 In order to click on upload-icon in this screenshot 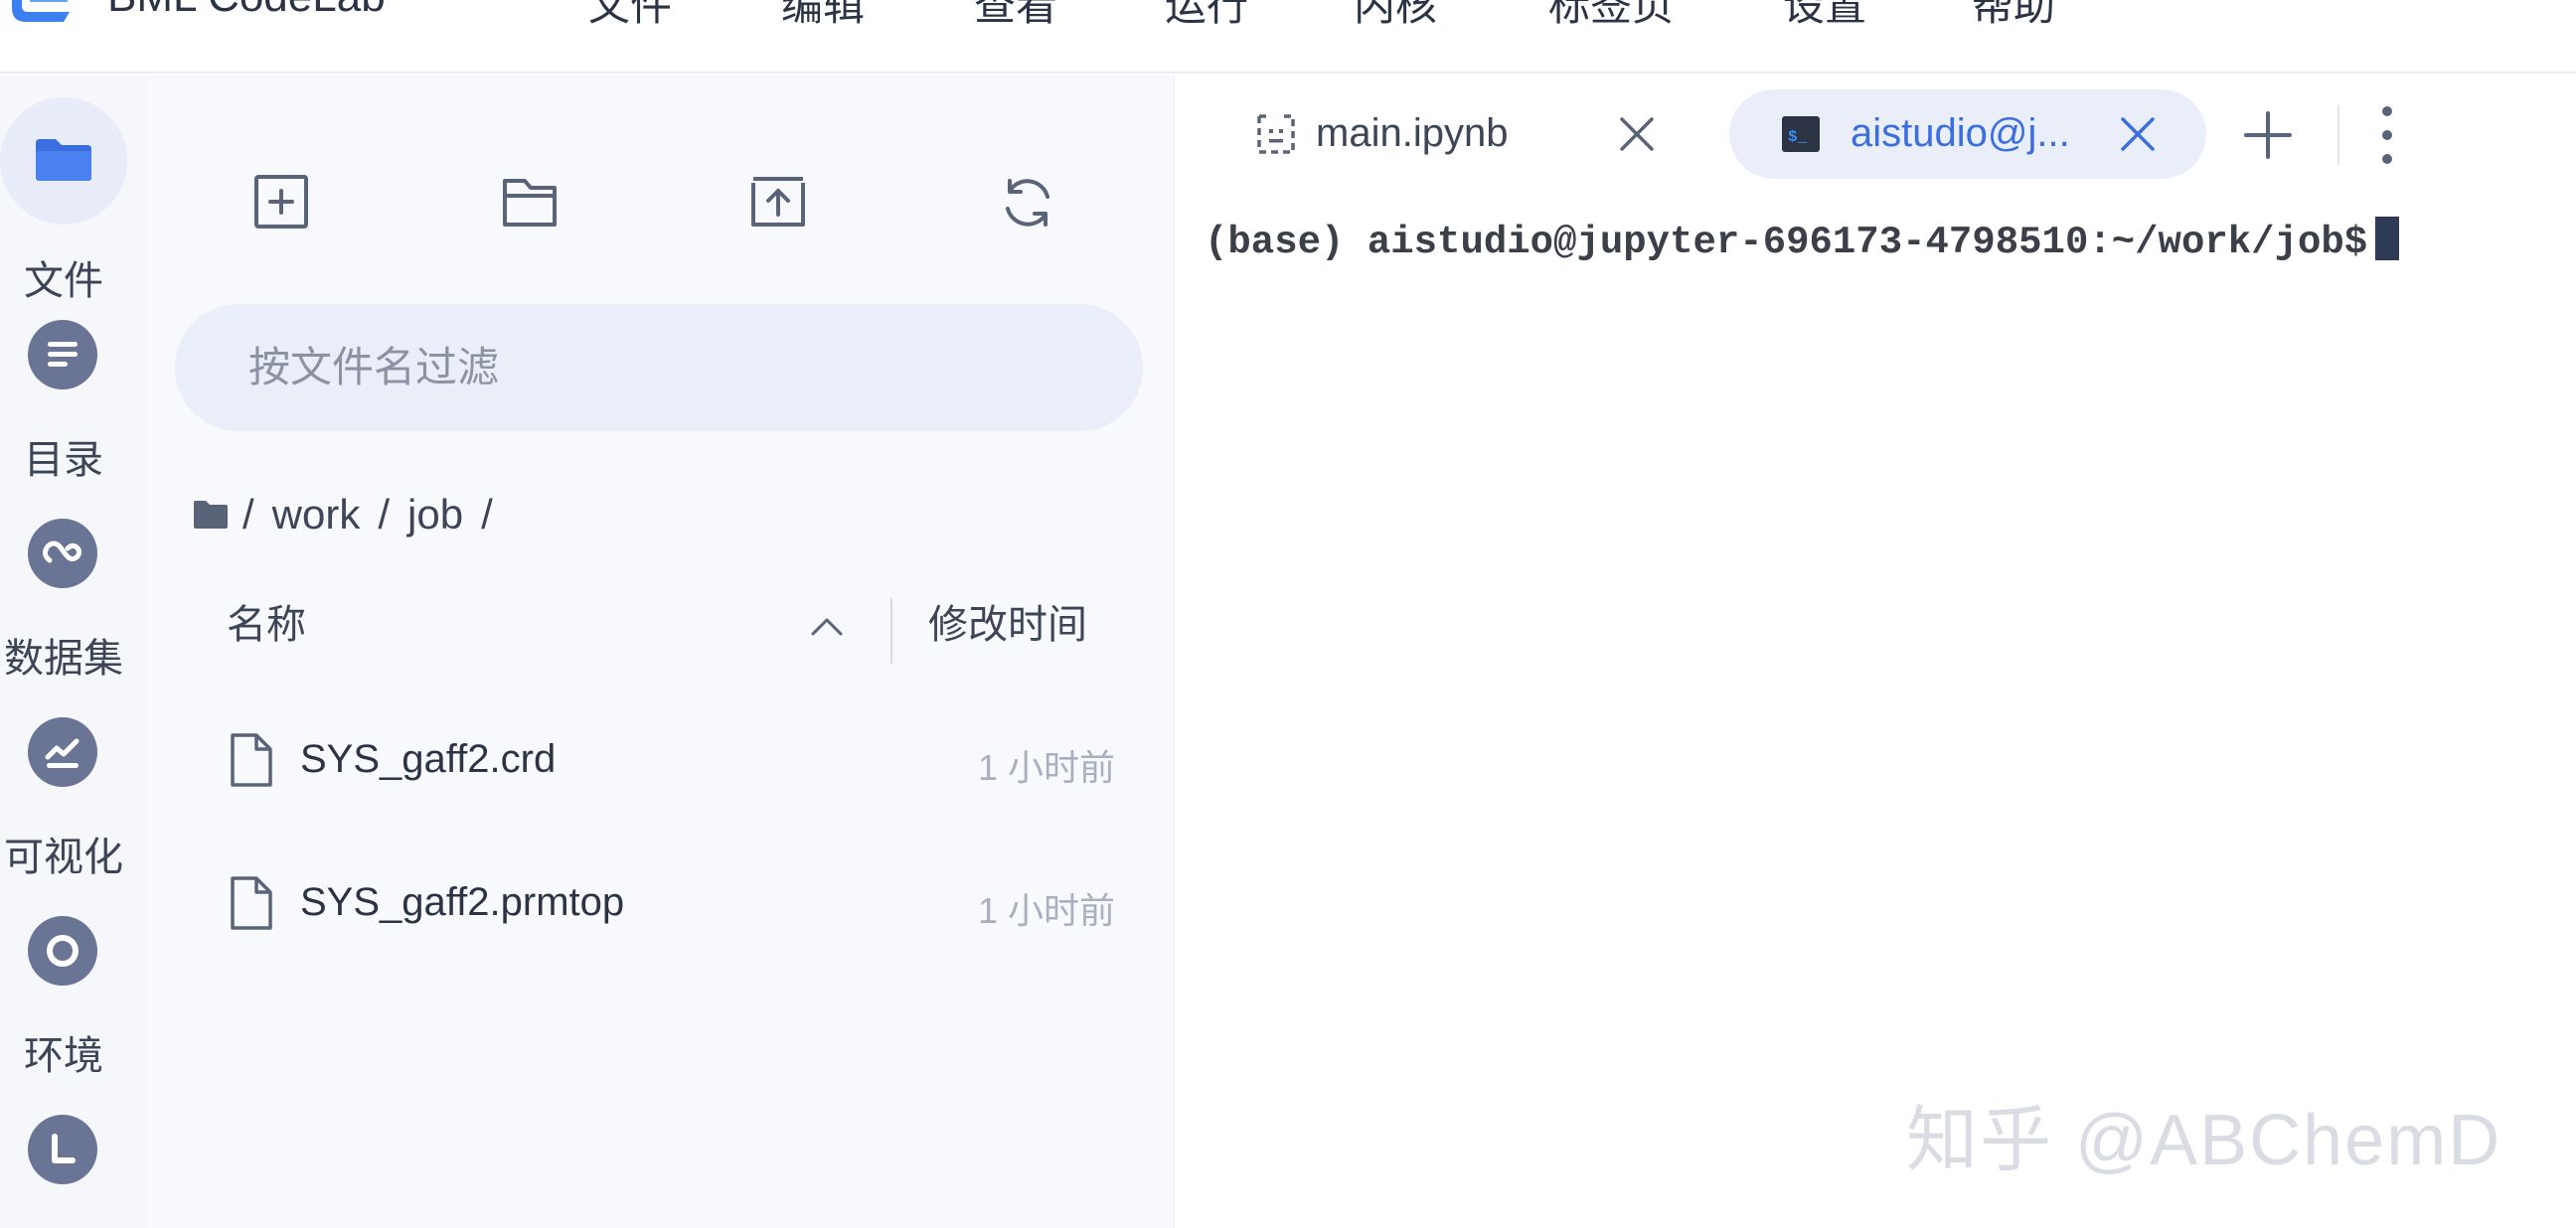, I will do `click(778, 202)`.